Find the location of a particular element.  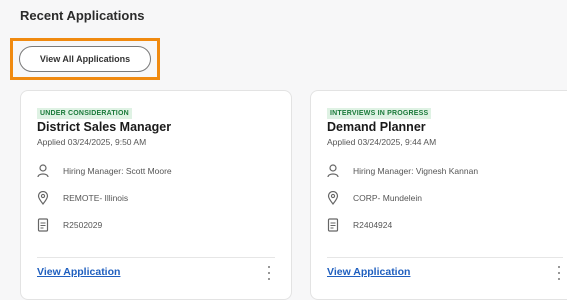

location-text: CORP- Mundelein is located at coordinates (387, 198).